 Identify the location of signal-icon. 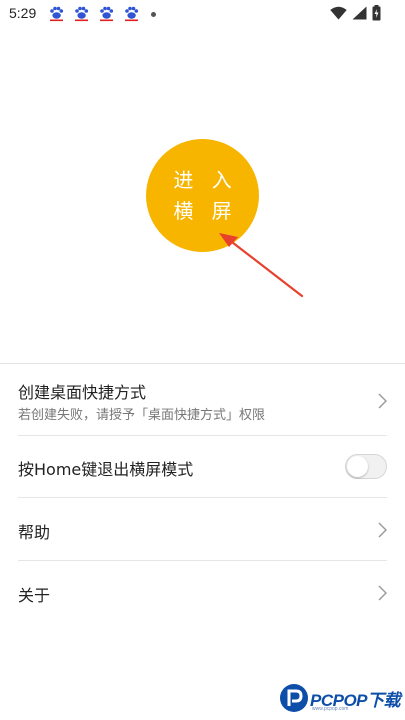
(359, 13).